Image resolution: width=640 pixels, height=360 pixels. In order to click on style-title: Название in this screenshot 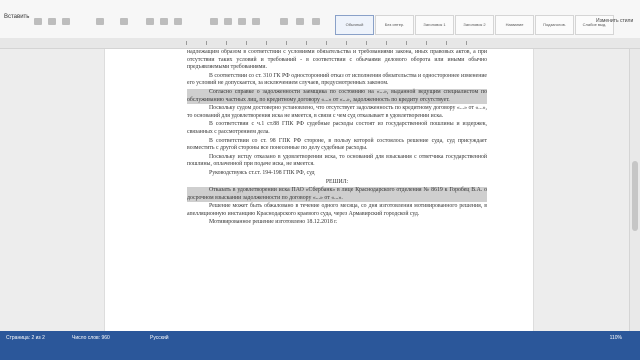, I will do `click(514, 25)`.